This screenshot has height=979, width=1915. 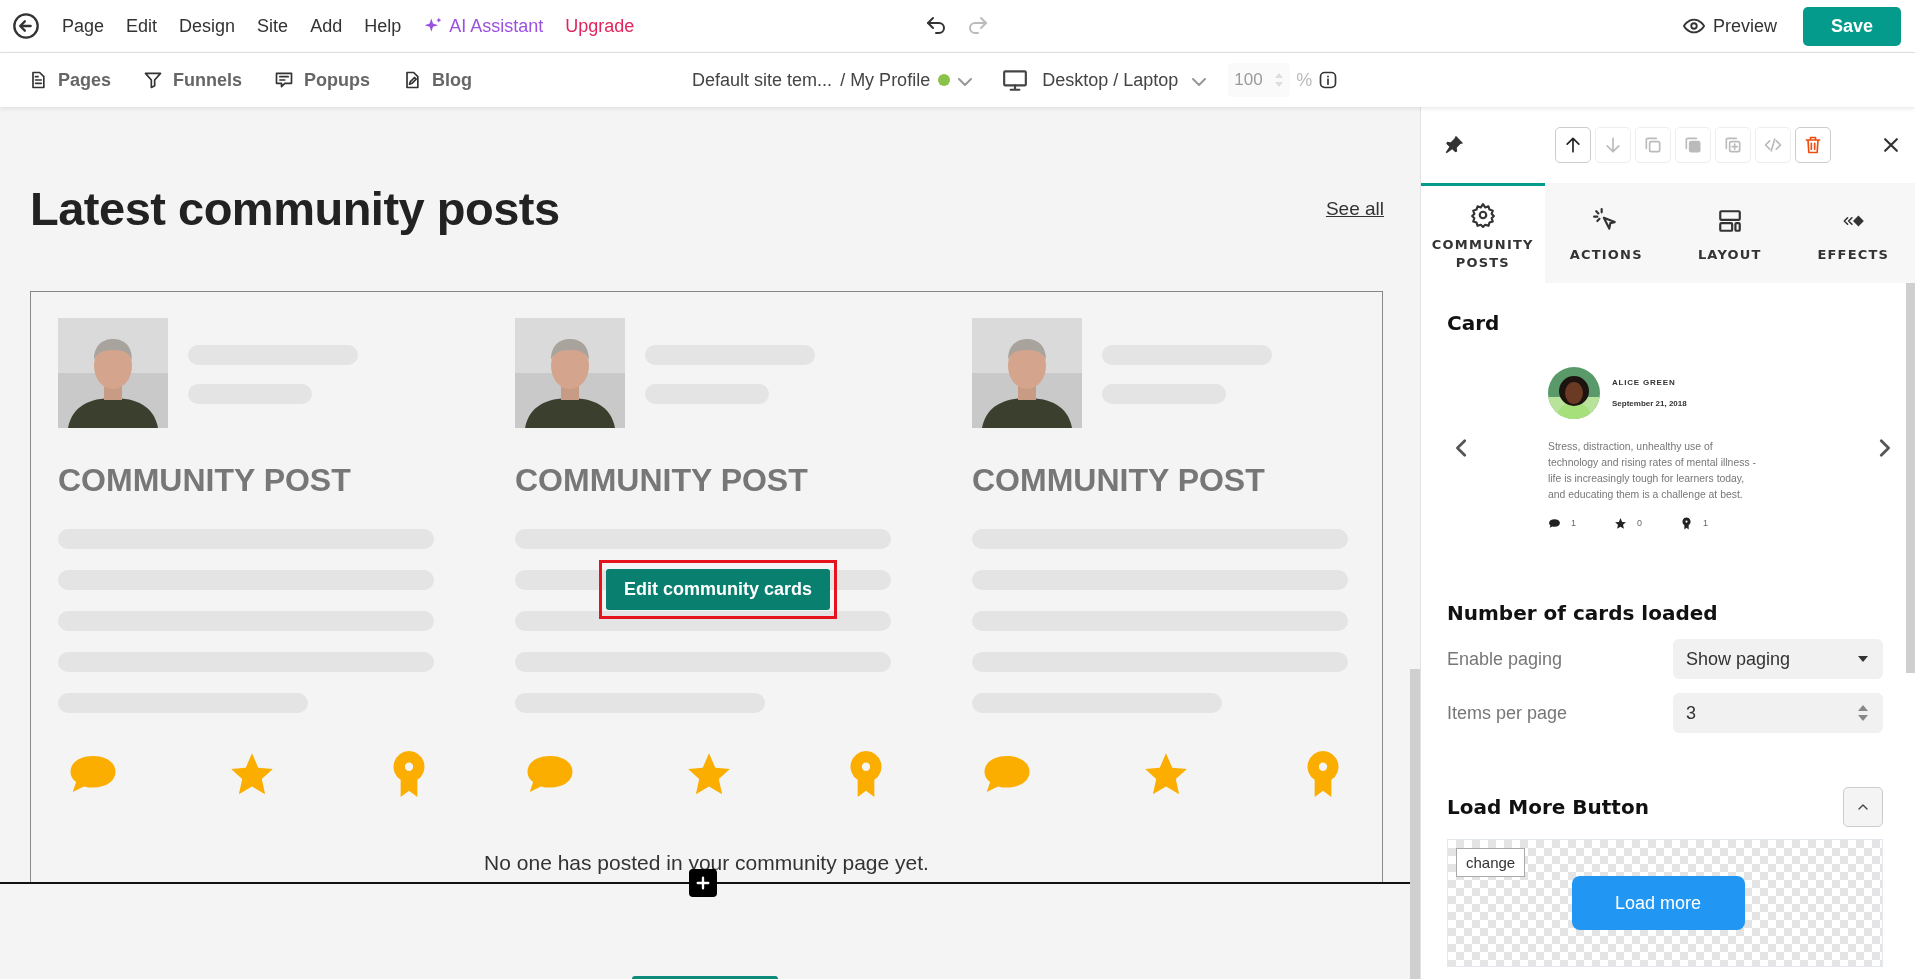 I want to click on nav-tab: Funnels, so click(x=193, y=80).